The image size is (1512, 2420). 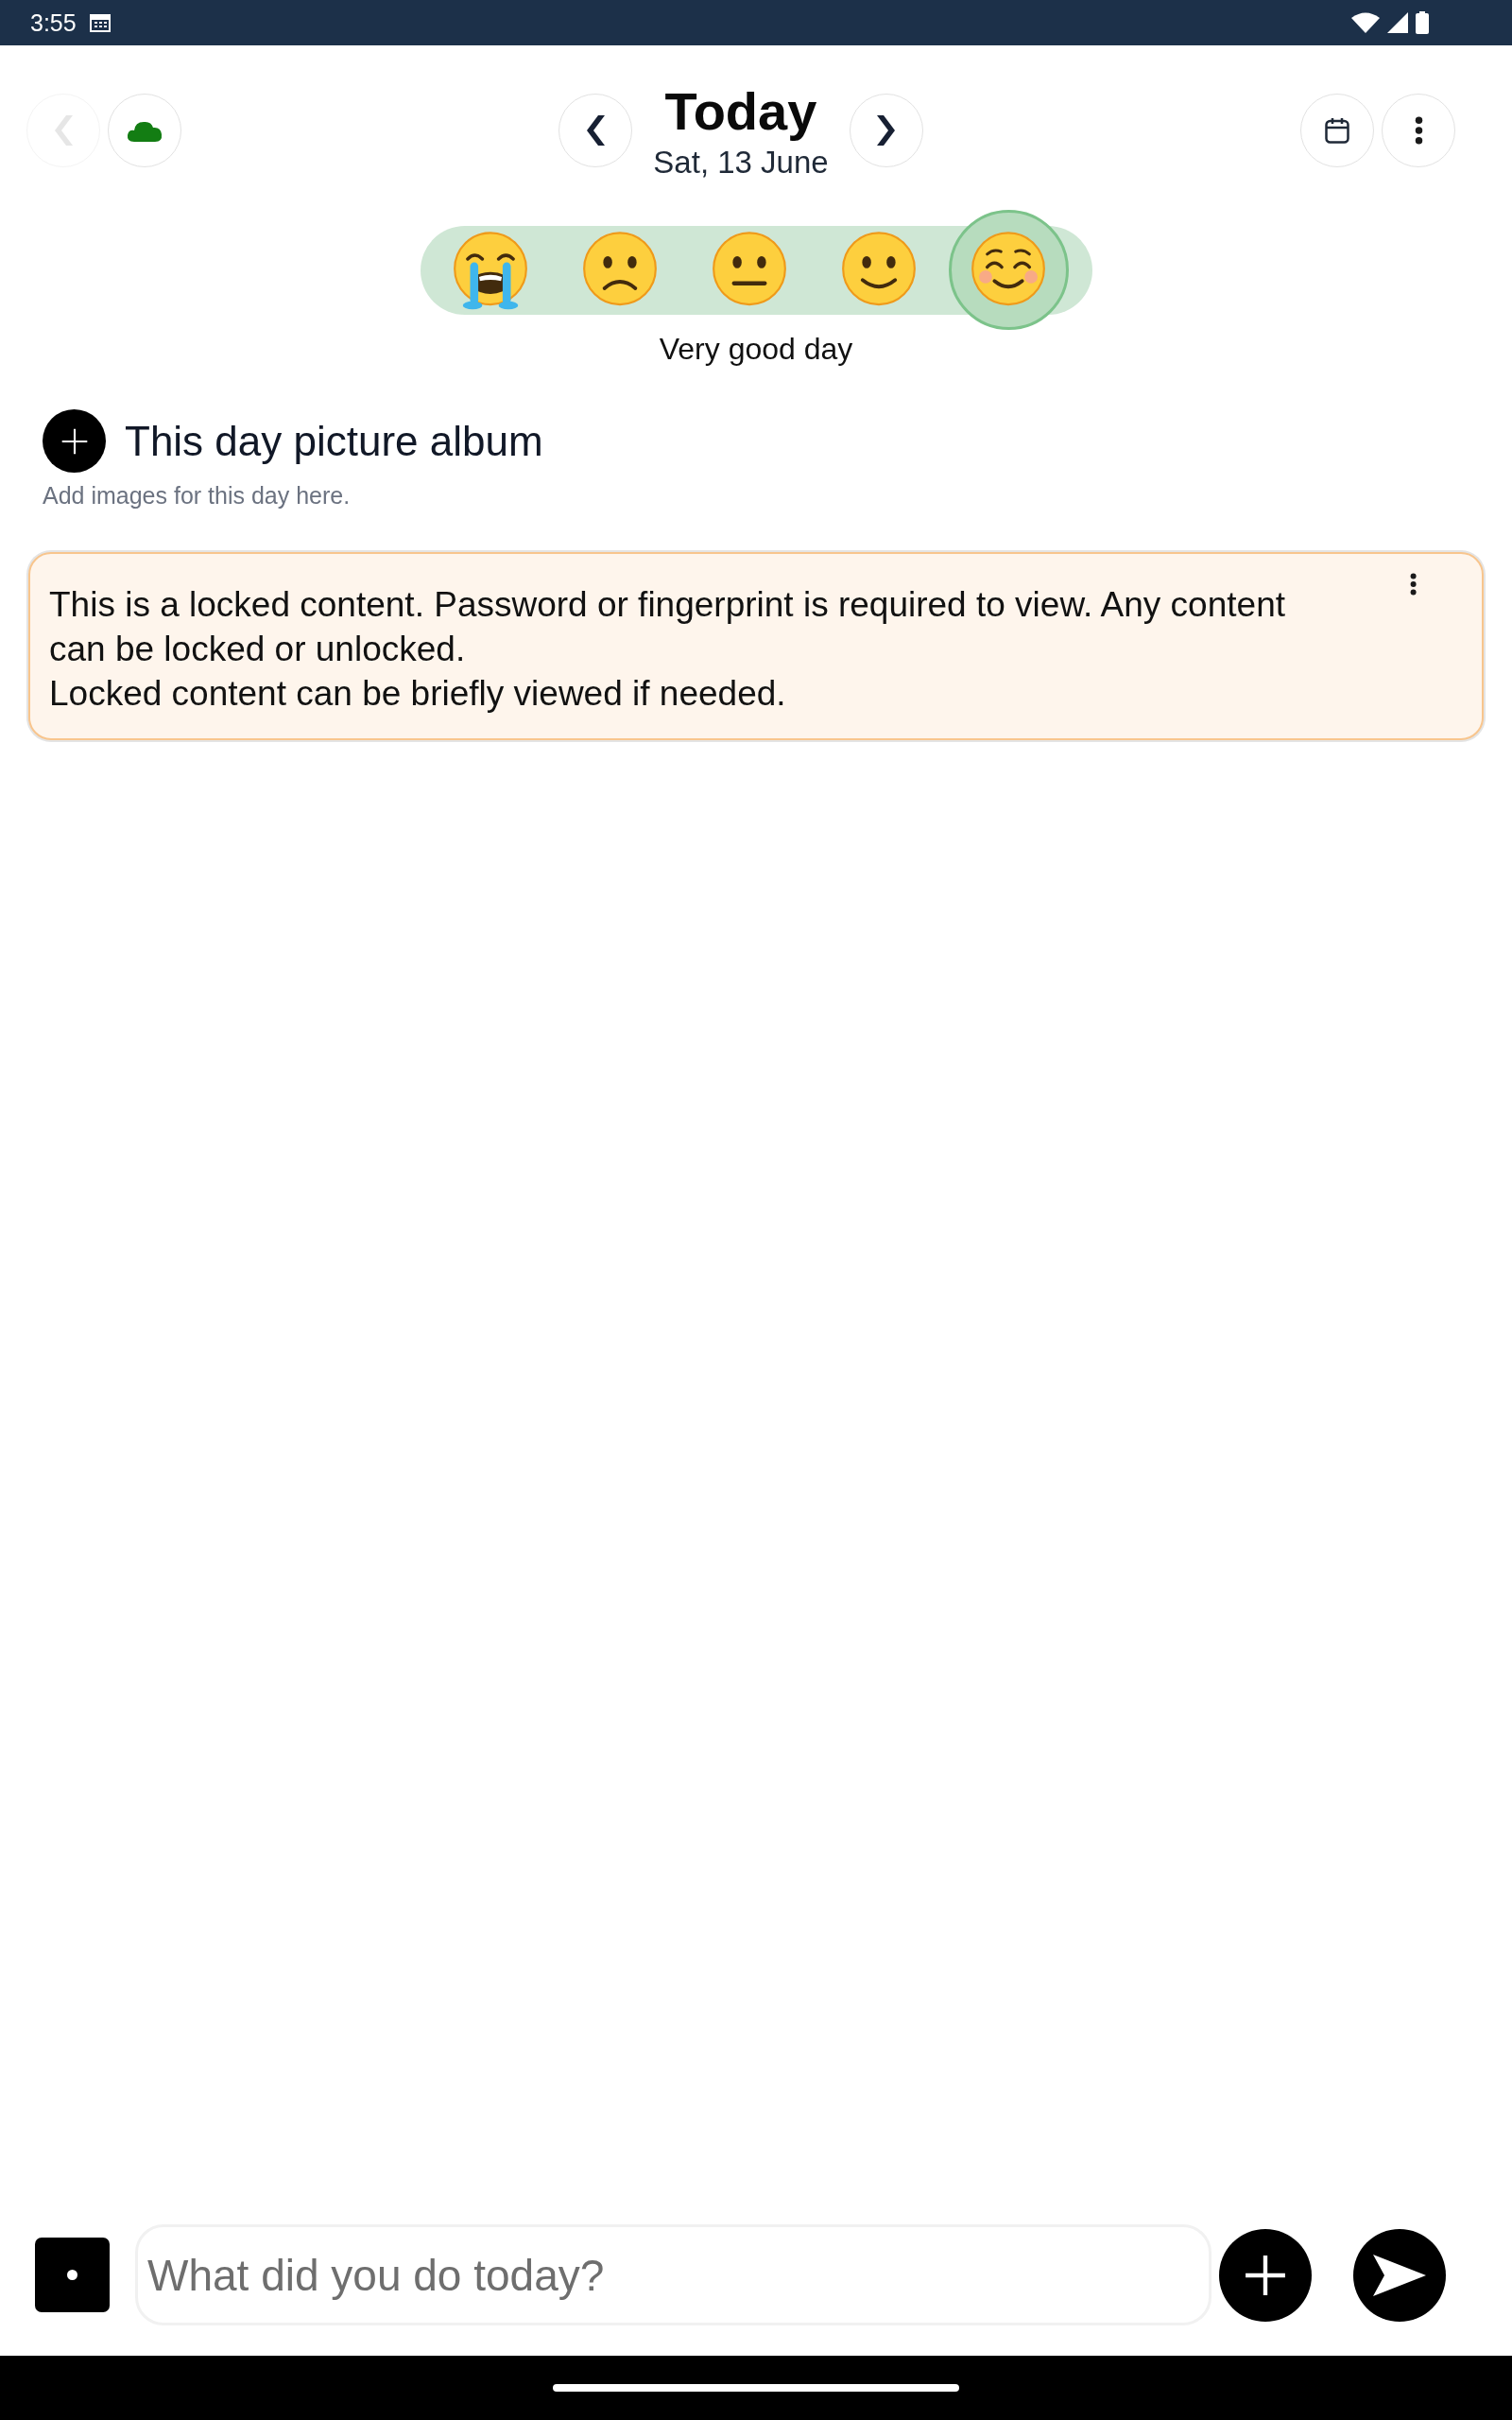 What do you see at coordinates (740, 111) in the screenshot?
I see `page-title: Today` at bounding box center [740, 111].